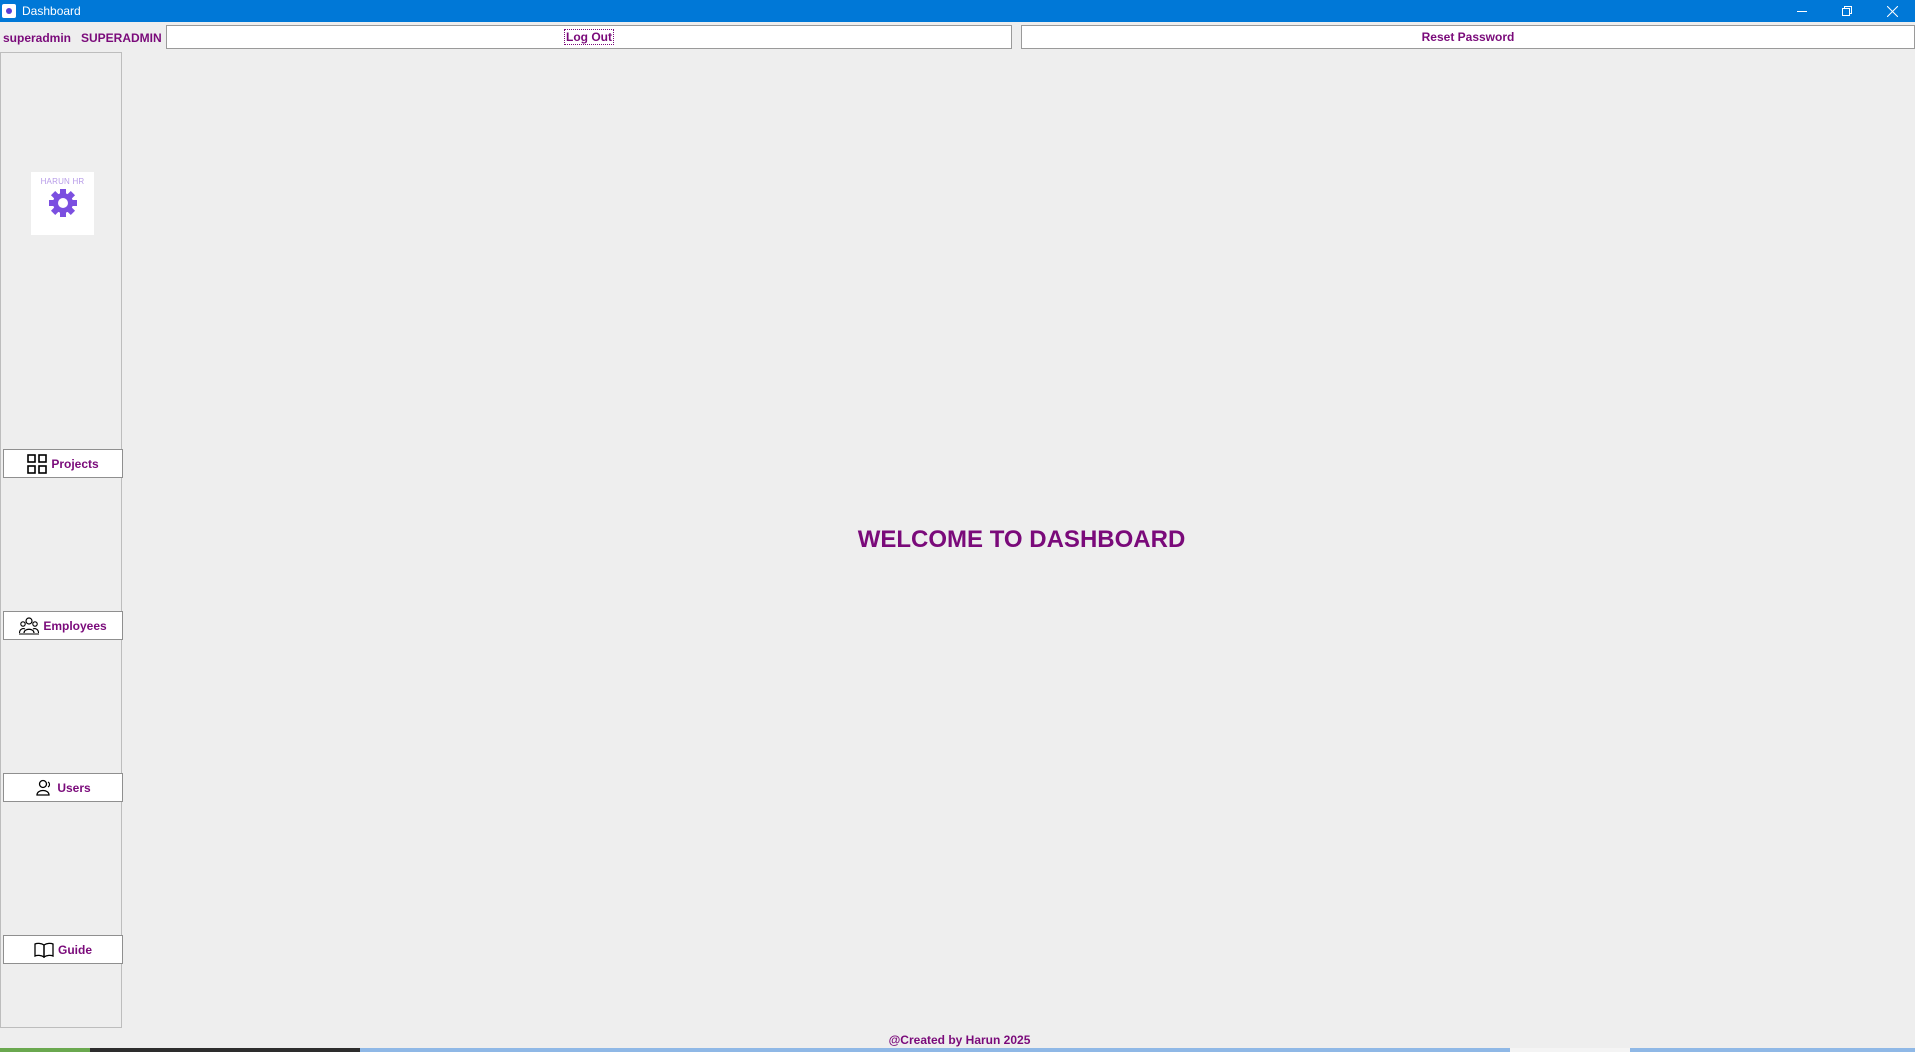  I want to click on close-button, so click(1892, 11).